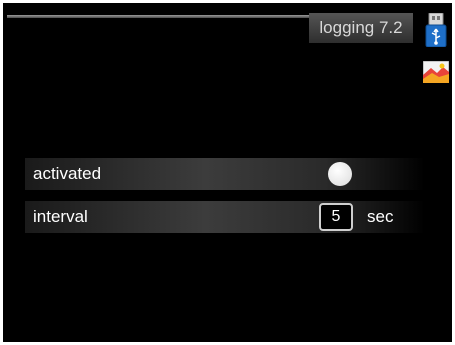  Describe the element at coordinates (361, 28) in the screenshot. I see `page-title: logging 7.2` at that location.